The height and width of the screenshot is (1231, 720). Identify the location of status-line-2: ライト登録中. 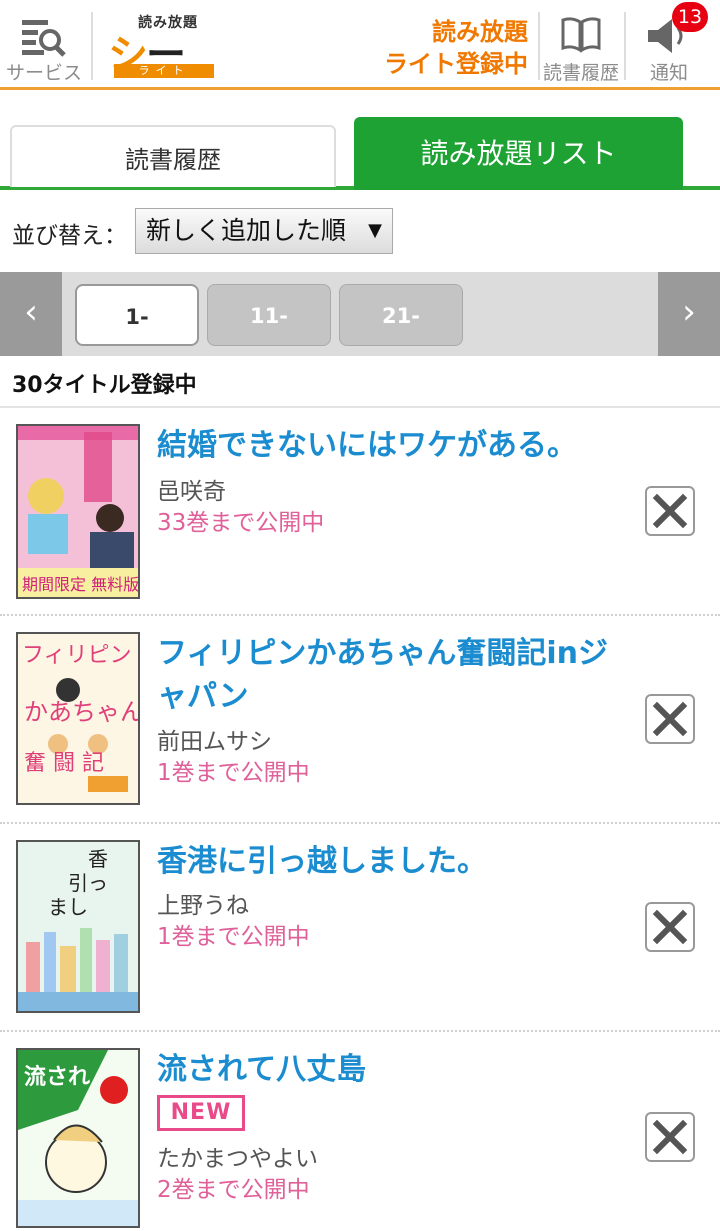
(456, 64).